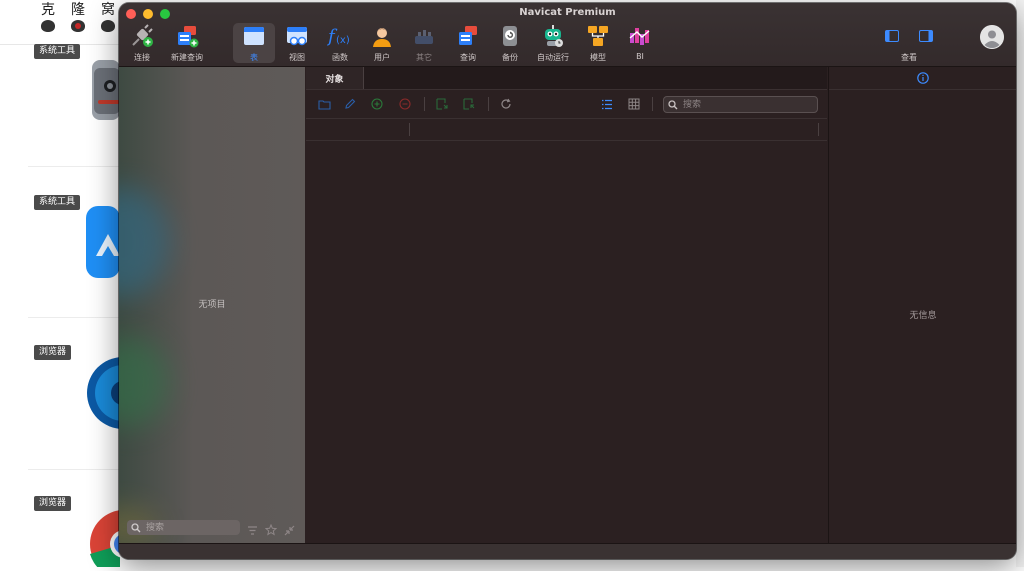 The height and width of the screenshot is (571, 1024). I want to click on grid-view-icon, so click(634, 104).